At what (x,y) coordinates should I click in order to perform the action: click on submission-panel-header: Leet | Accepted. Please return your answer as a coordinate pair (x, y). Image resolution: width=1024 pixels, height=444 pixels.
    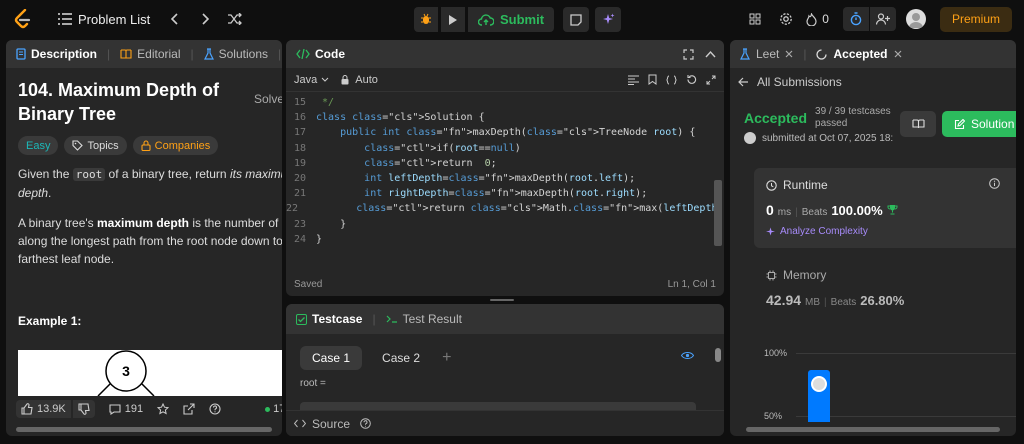
    Looking at the image, I should click on (873, 54).